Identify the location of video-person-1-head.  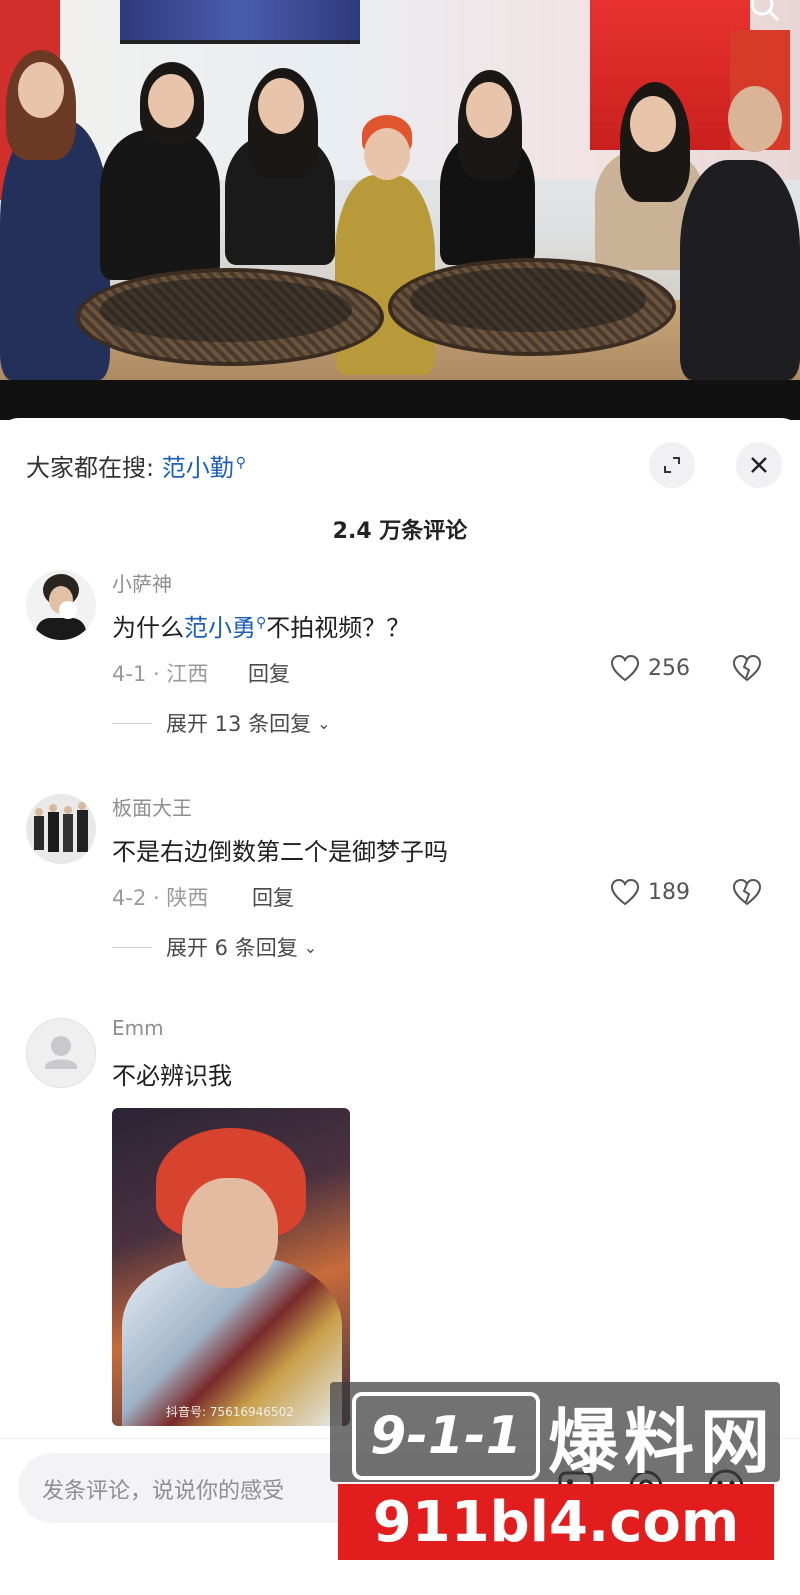
(41, 90).